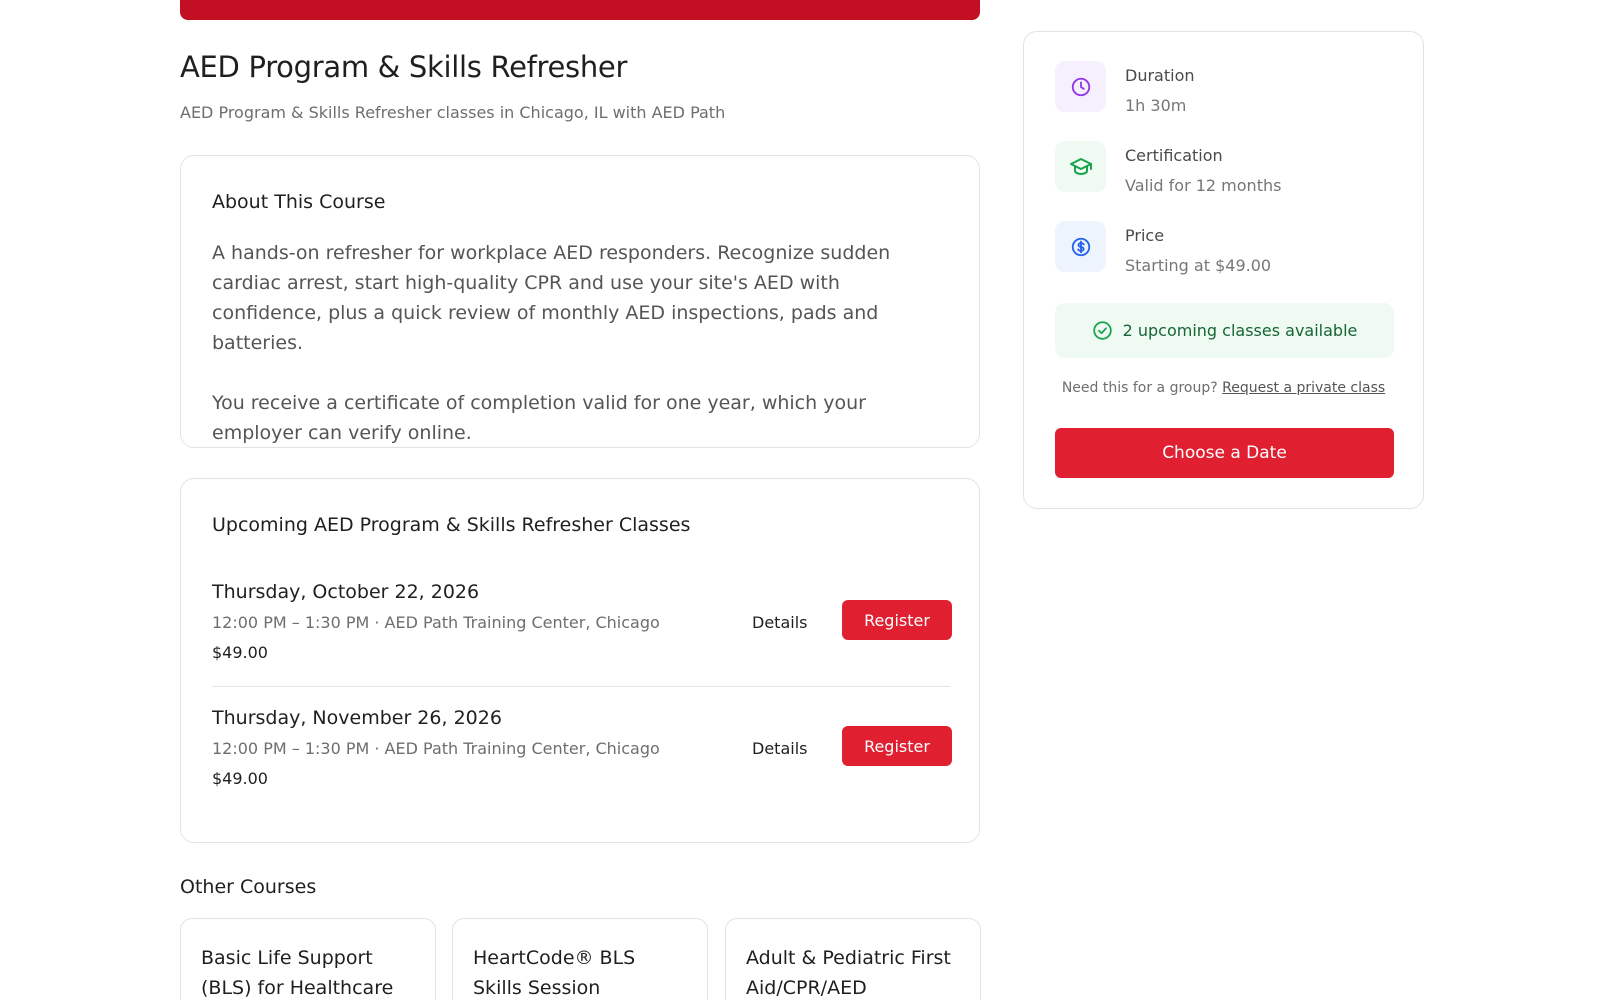 Image resolution: width=1600 pixels, height=1000 pixels. Describe the element at coordinates (346, 592) in the screenshot. I see `class-date: Thursday, October 22, 2026` at that location.